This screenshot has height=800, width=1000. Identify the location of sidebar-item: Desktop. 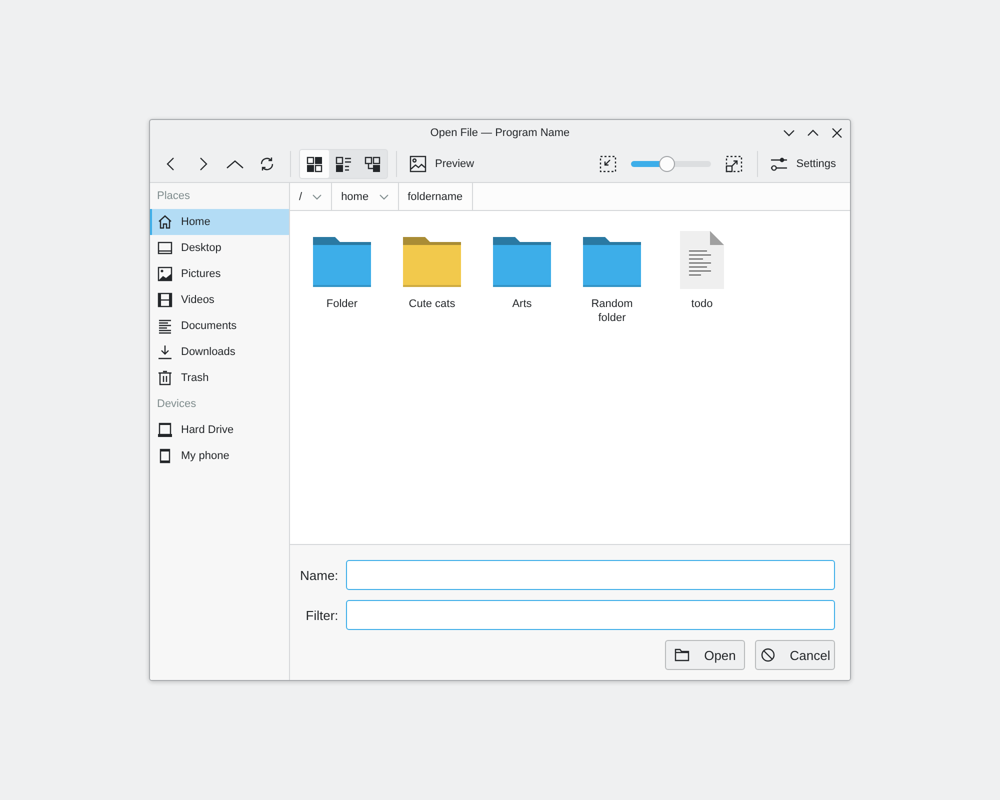
(219, 248).